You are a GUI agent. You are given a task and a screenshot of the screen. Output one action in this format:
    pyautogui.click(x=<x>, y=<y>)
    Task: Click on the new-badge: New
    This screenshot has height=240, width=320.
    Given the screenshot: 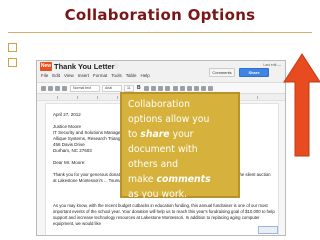 What is the action you would take?
    pyautogui.click(x=46, y=66)
    